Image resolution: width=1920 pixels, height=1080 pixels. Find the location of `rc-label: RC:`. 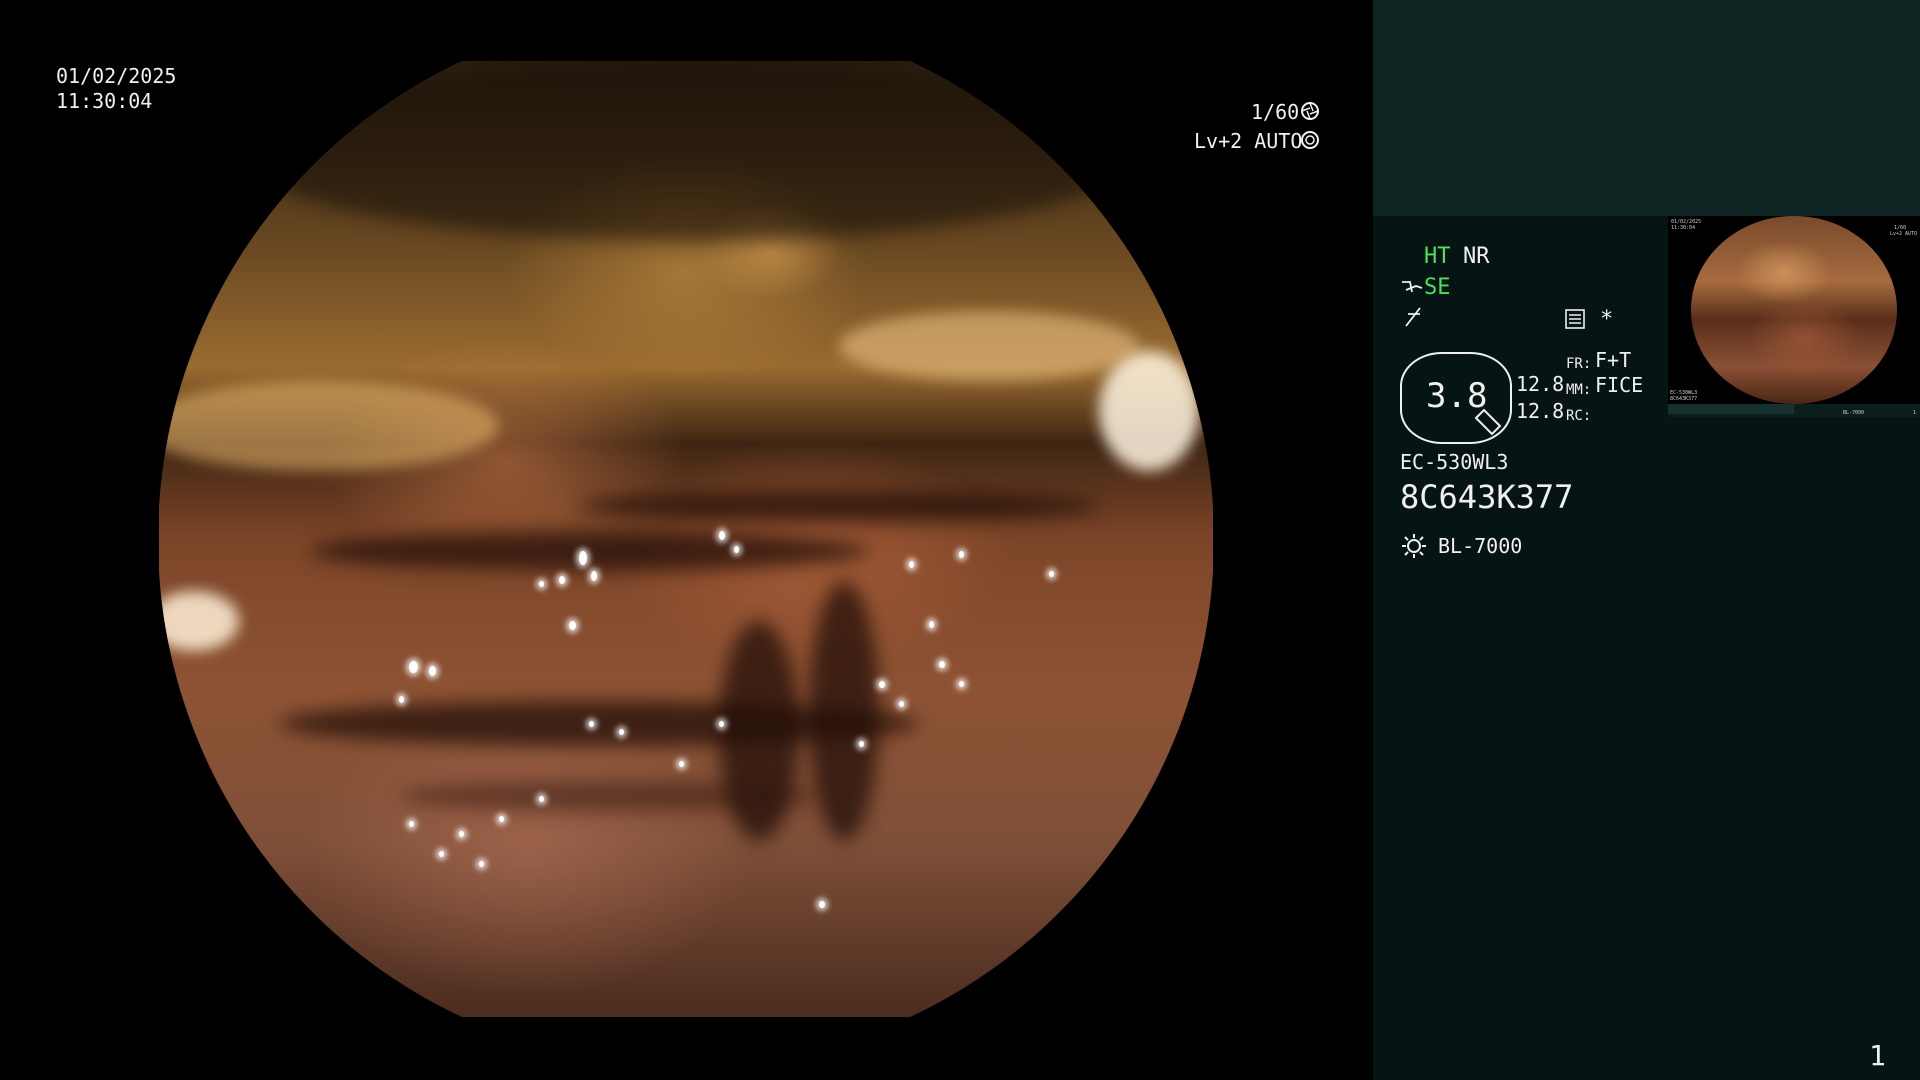

rc-label: RC: is located at coordinates (1579, 416).